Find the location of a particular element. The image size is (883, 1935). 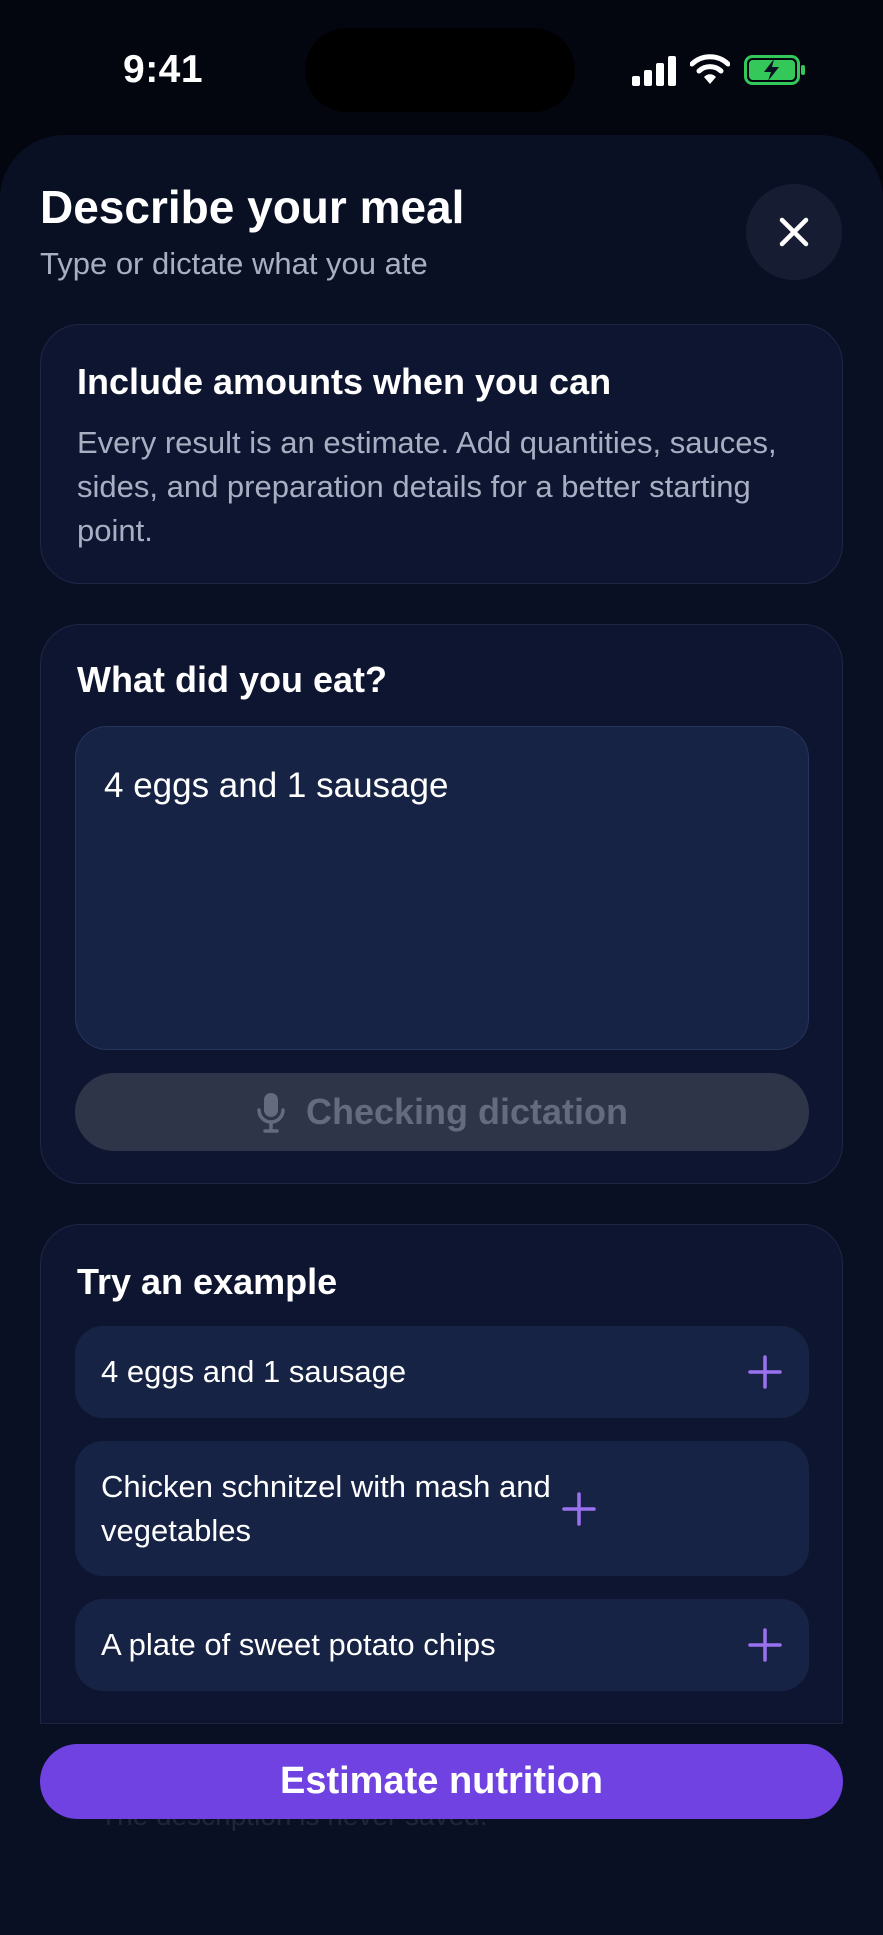

wifi-icon is located at coordinates (710, 69).